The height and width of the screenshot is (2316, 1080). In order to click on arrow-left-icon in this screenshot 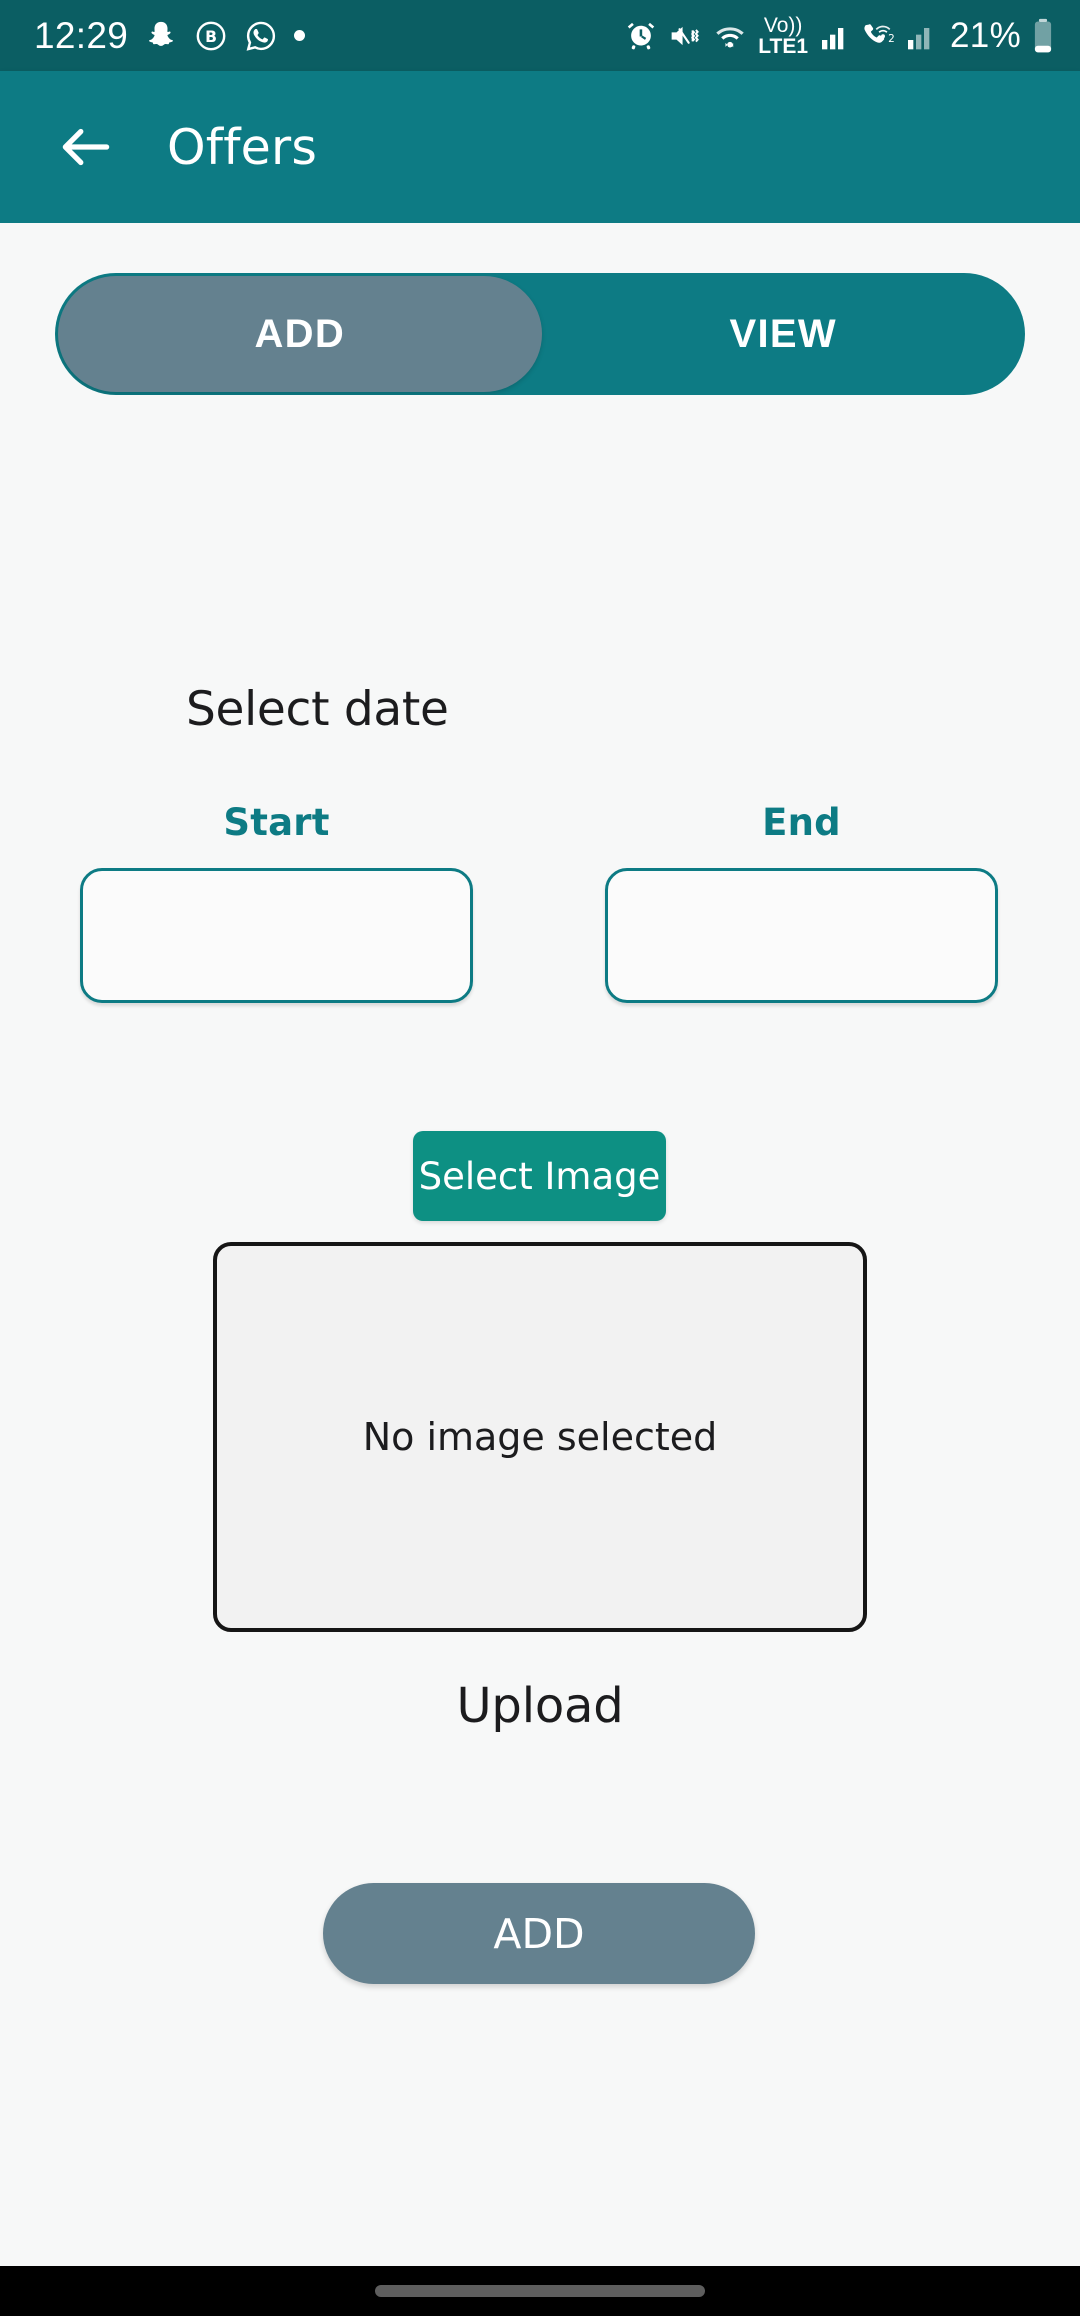, I will do `click(86, 147)`.